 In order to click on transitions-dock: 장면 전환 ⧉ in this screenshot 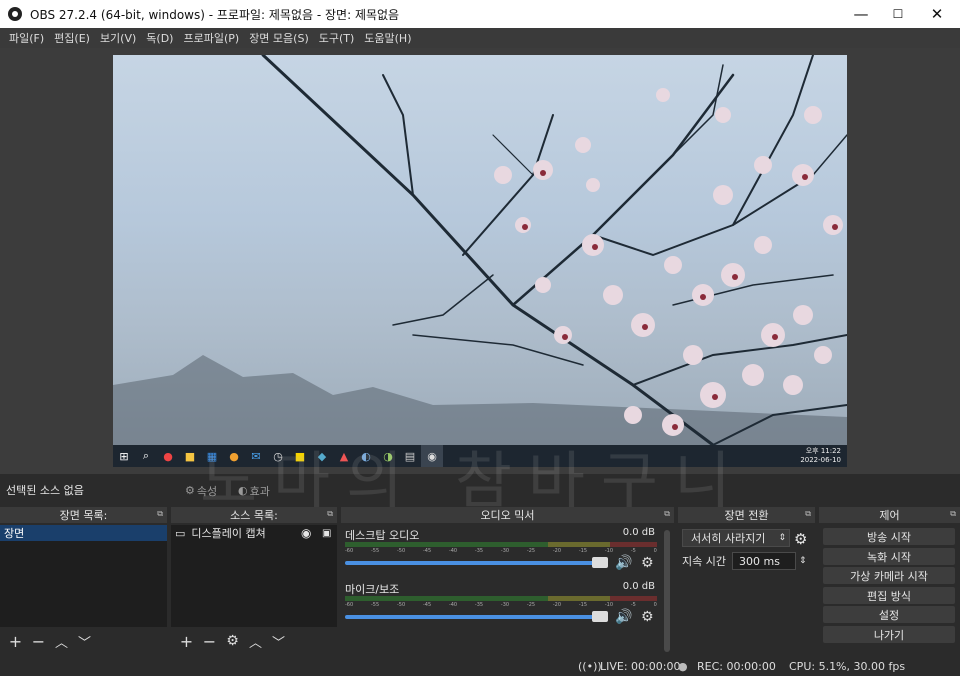, I will do `click(746, 516)`.